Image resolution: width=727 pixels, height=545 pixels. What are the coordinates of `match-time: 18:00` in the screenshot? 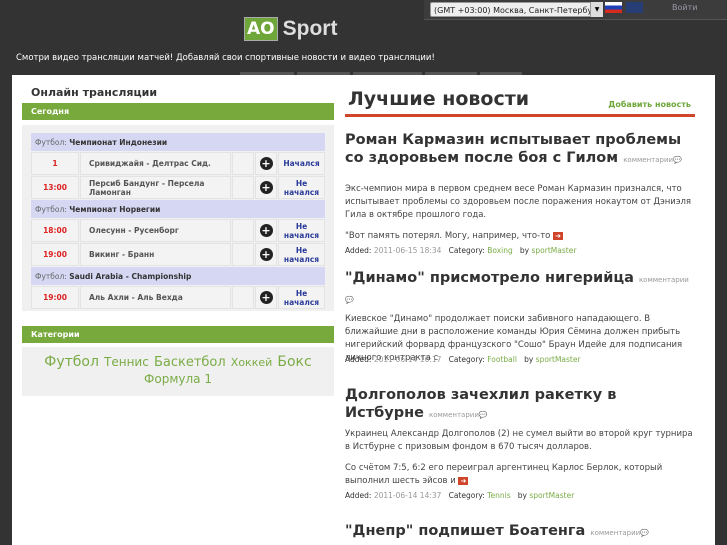 It's located at (55, 230).